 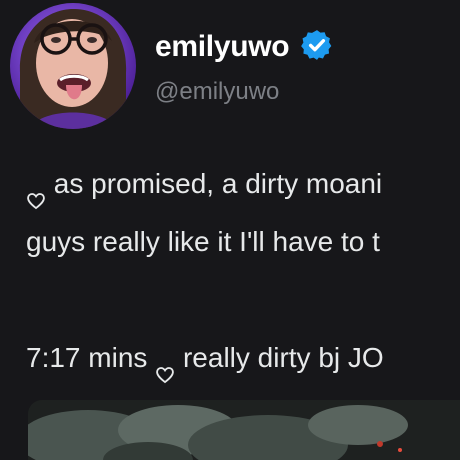 I want to click on author-handle: @emilyuwo, so click(x=217, y=92).